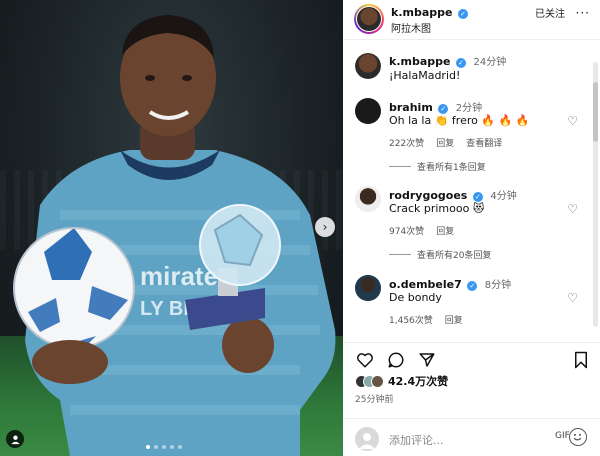 Image resolution: width=600 pixels, height=456 pixels. I want to click on view-replies-label: 查看所有1条回复, so click(451, 168).